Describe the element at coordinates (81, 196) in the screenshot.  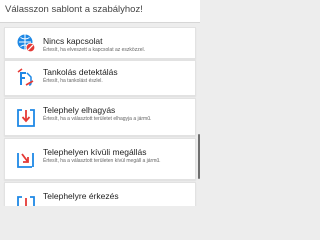
I see `card-title: Telephelyre érkezés` at that location.